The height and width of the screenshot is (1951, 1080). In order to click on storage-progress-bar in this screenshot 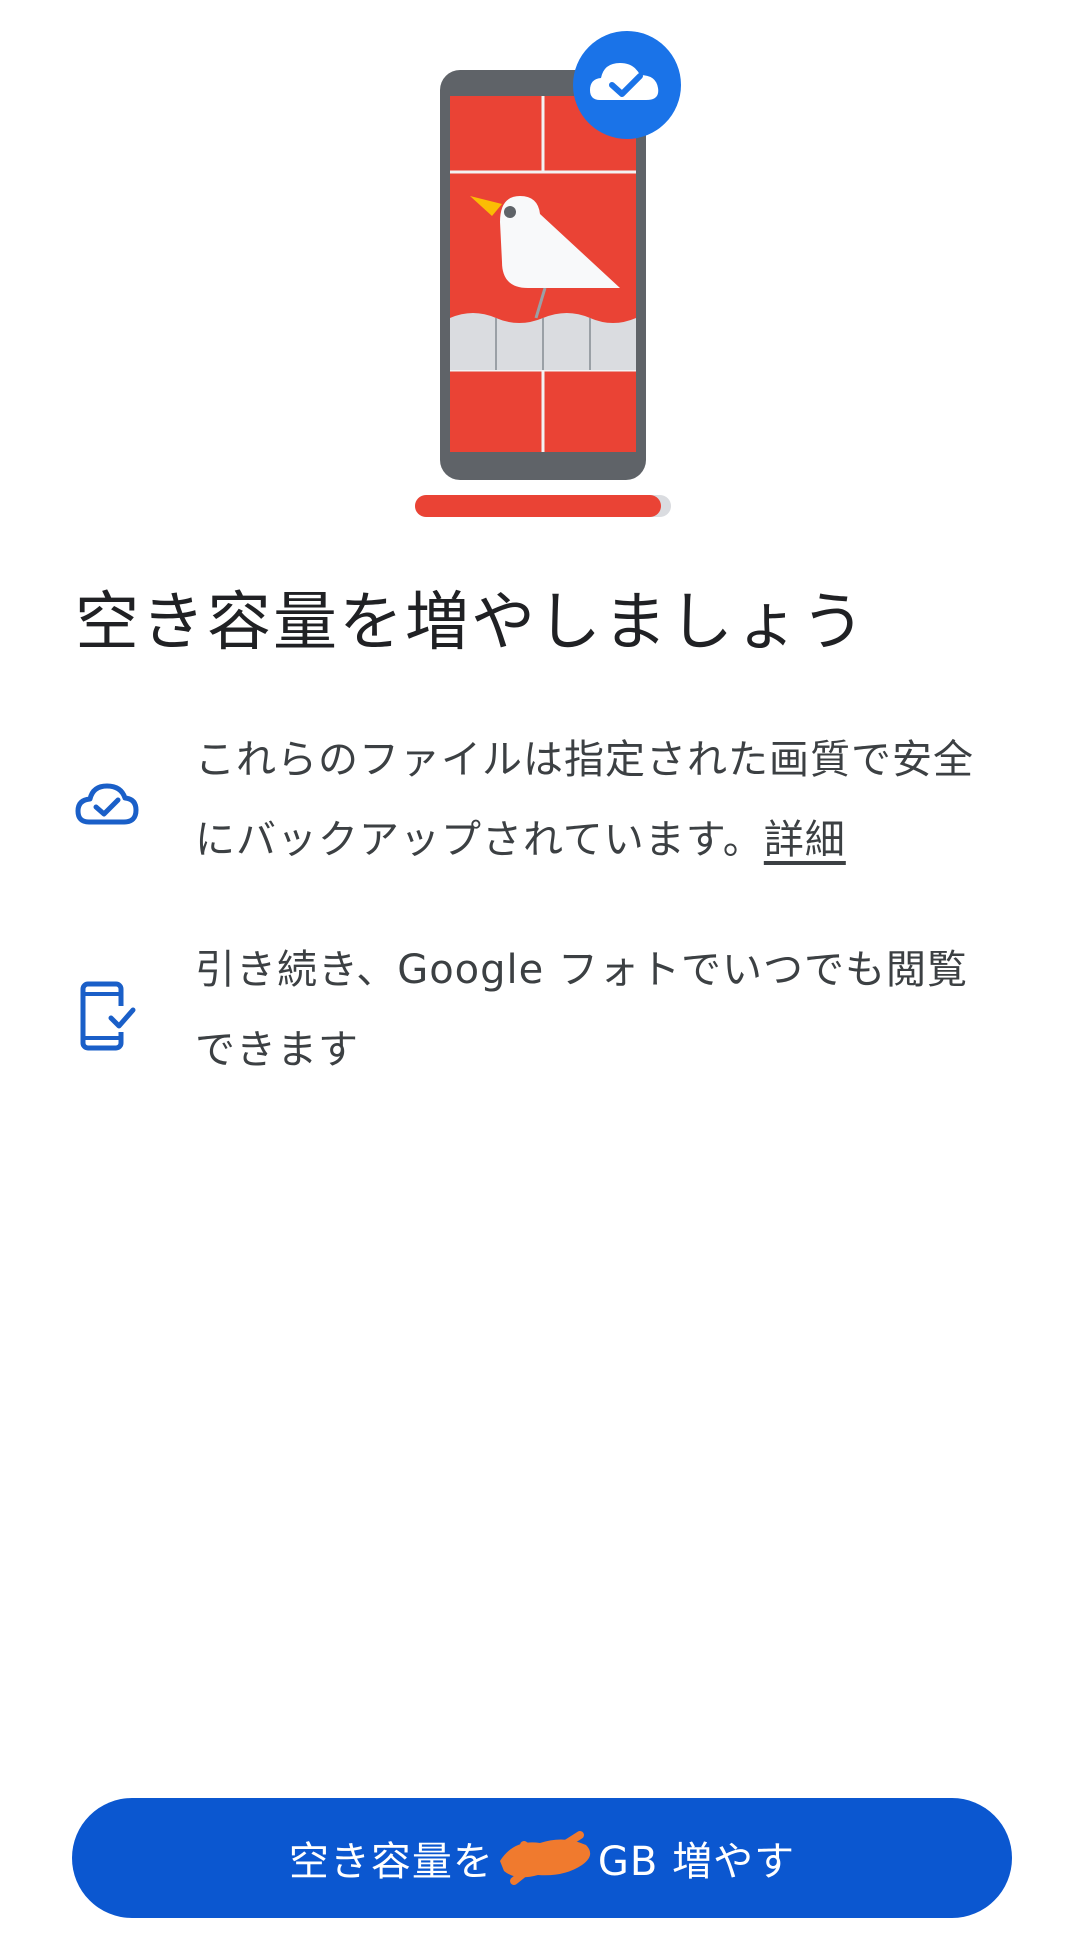, I will do `click(538, 506)`.